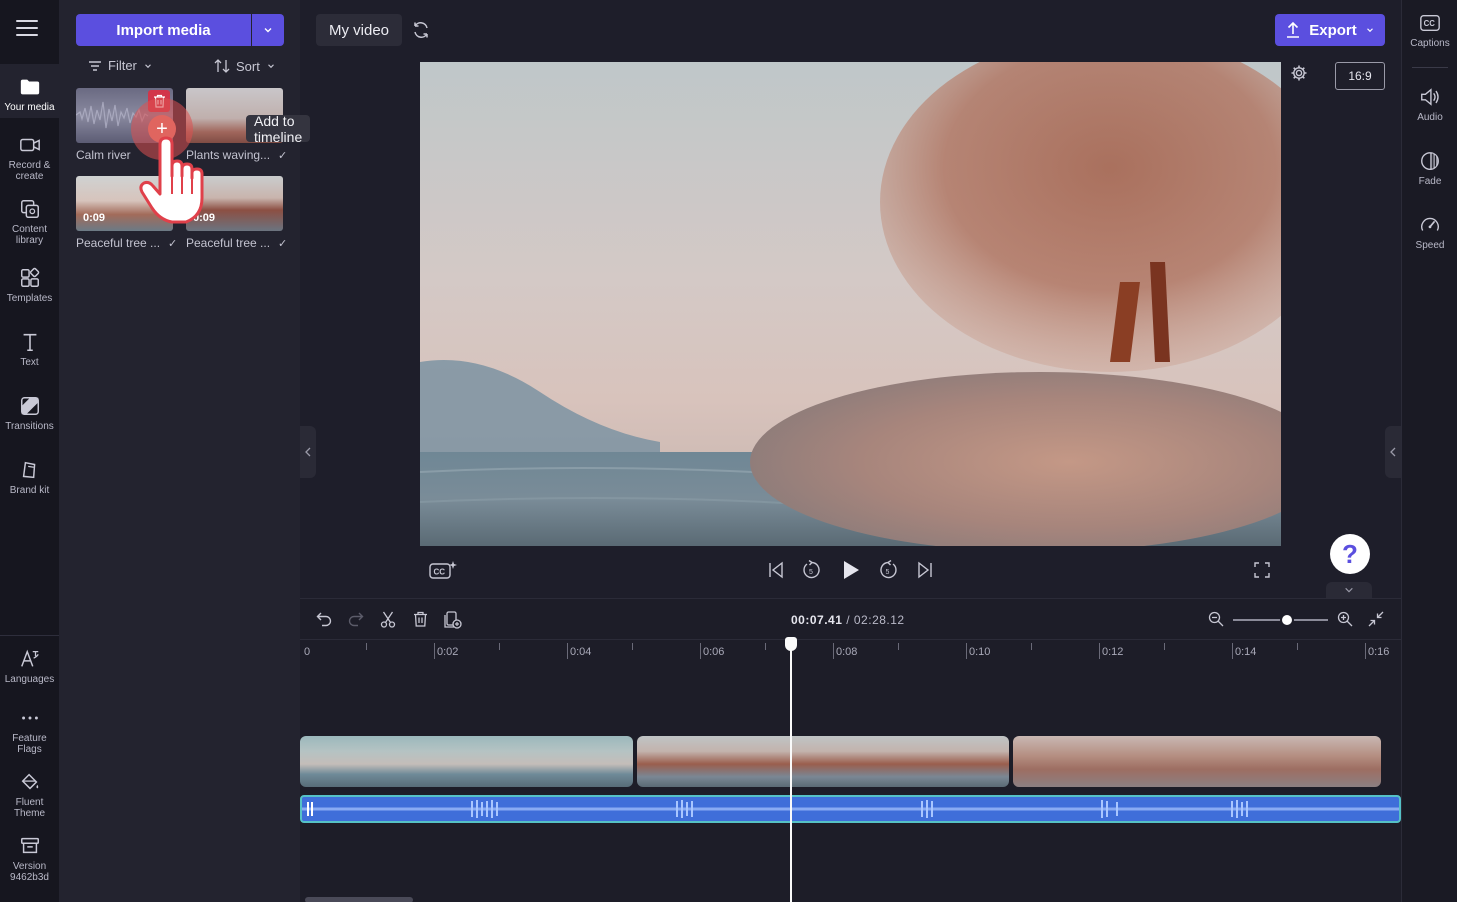  Describe the element at coordinates (29, 158) in the screenshot. I see `nav-record-create: Record & create` at that location.